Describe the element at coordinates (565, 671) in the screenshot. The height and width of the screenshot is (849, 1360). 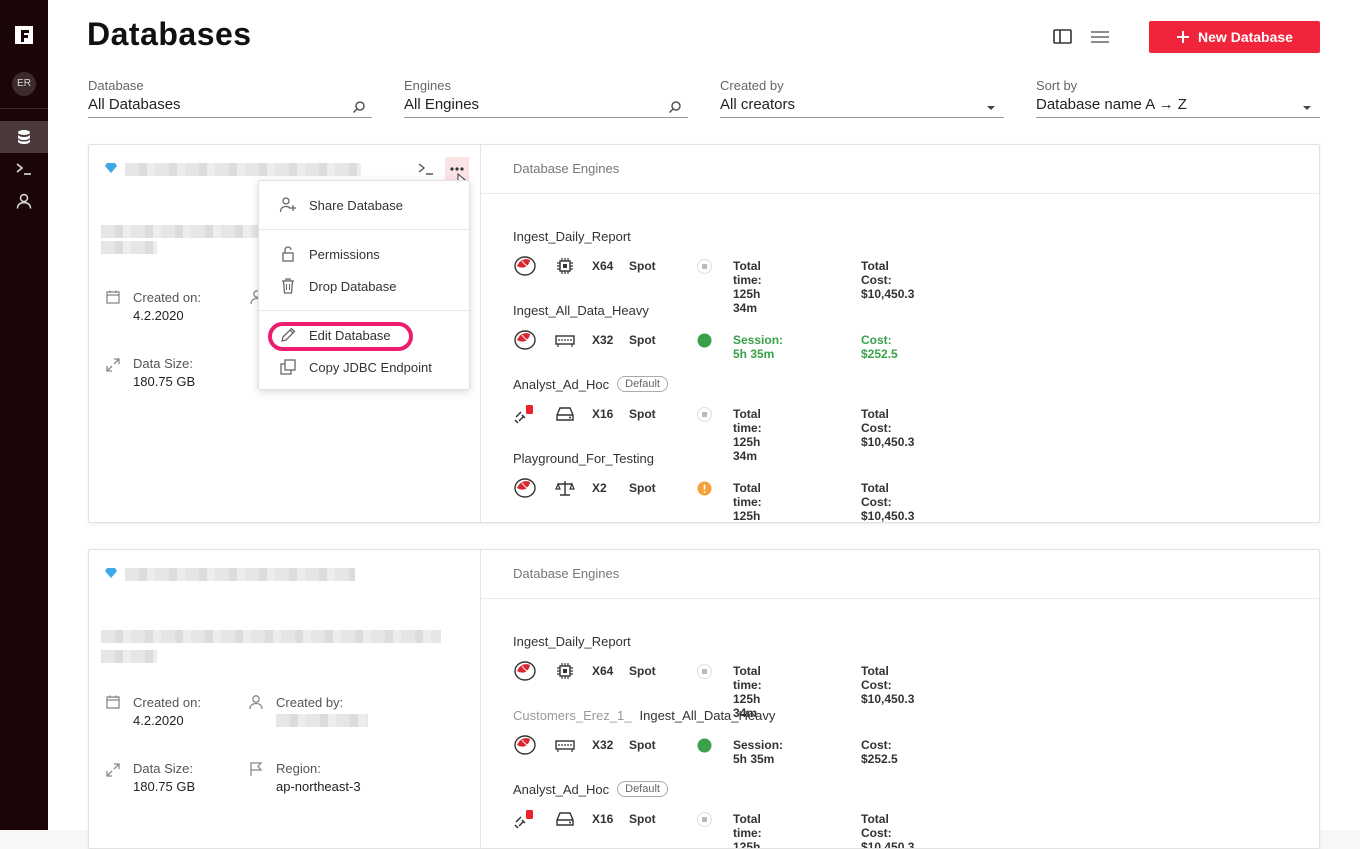
I see `cpu-icon` at that location.